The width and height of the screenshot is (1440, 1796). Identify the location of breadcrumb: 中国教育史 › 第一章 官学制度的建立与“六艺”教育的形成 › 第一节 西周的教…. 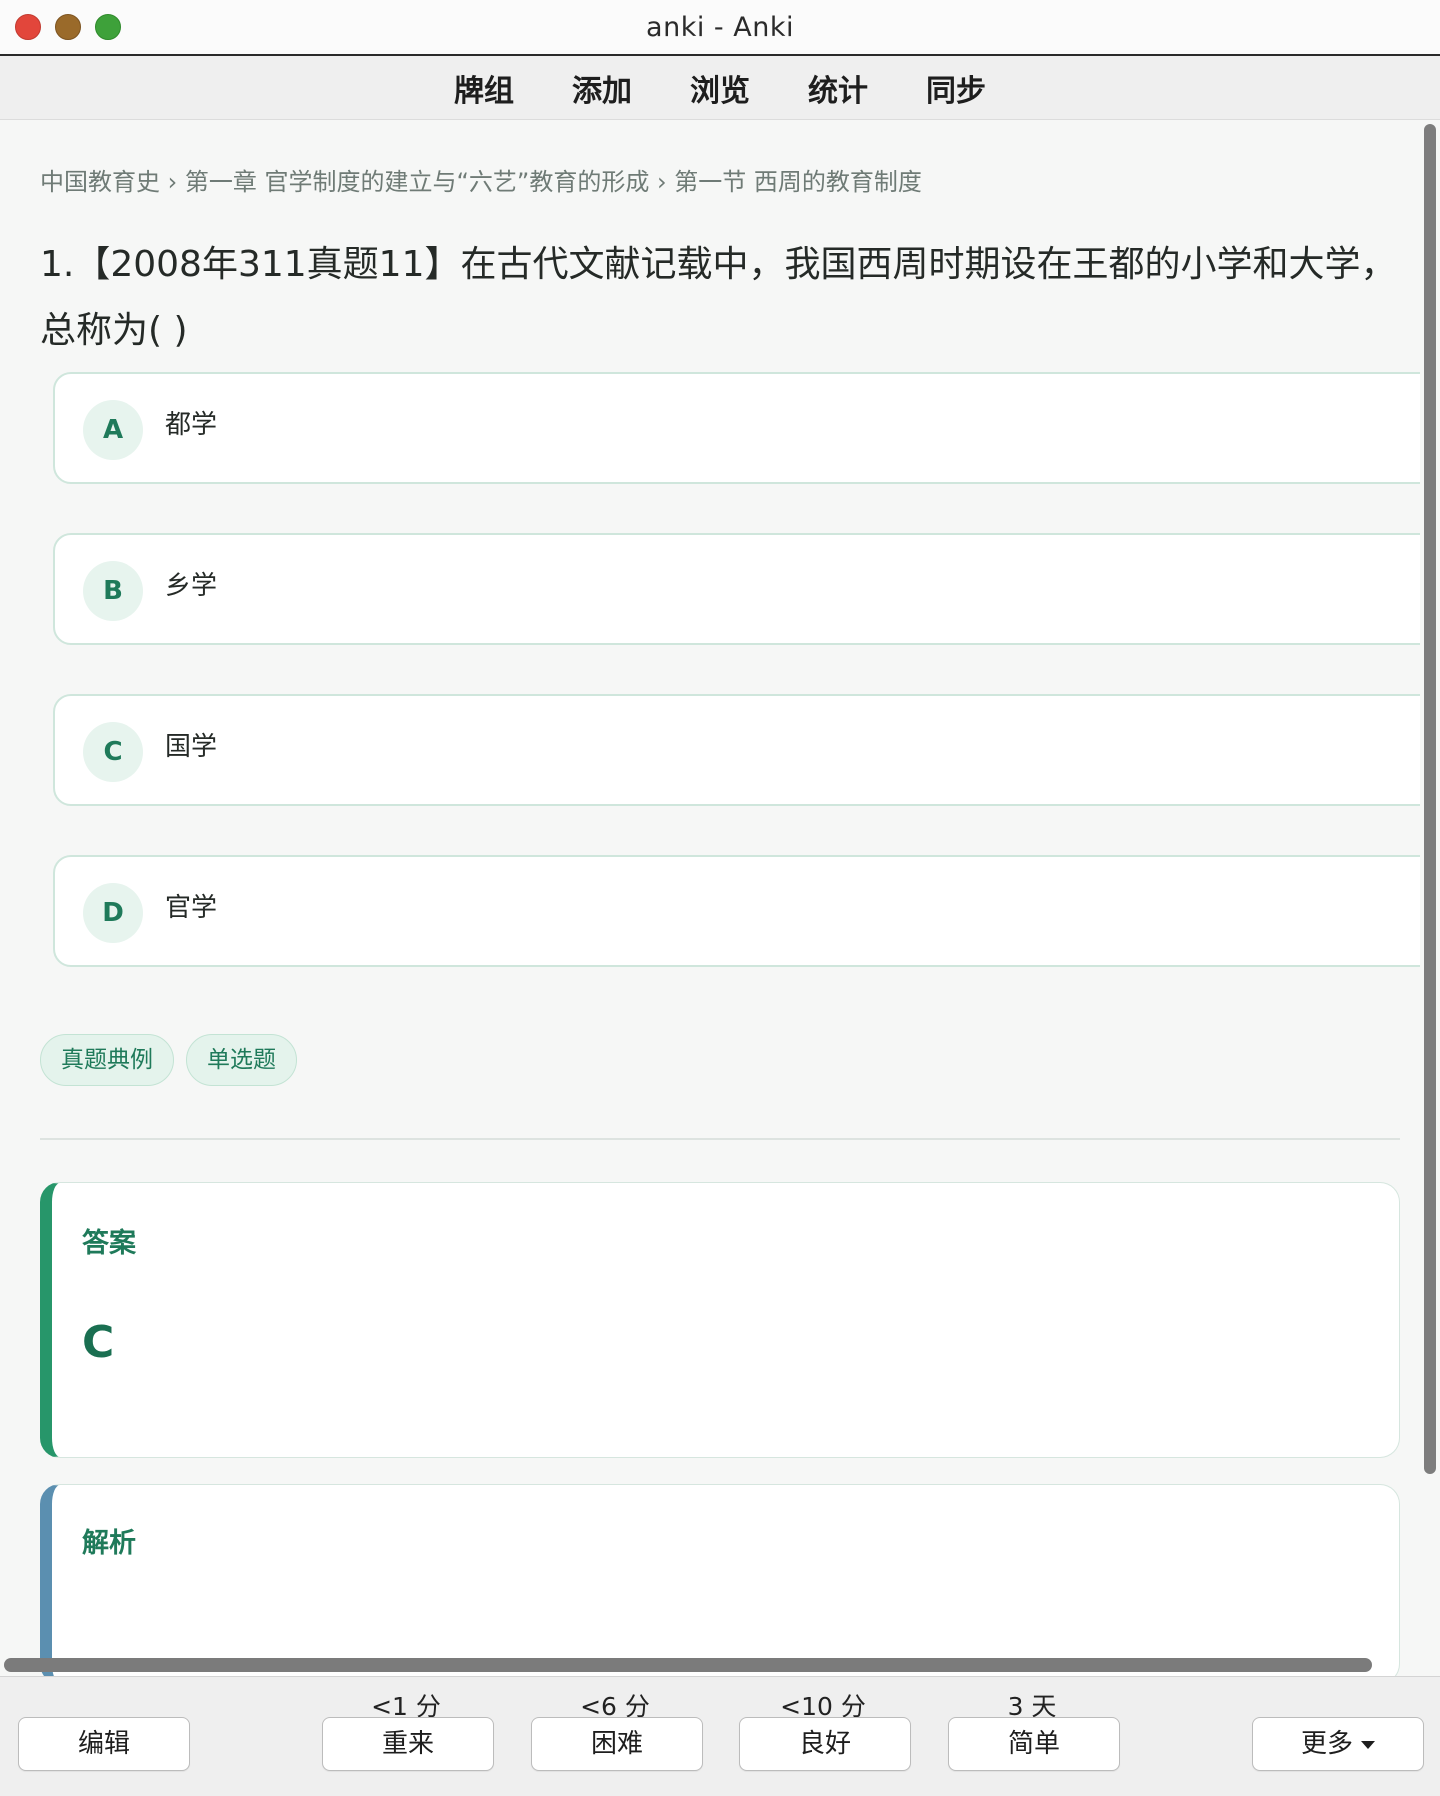
(481, 182).